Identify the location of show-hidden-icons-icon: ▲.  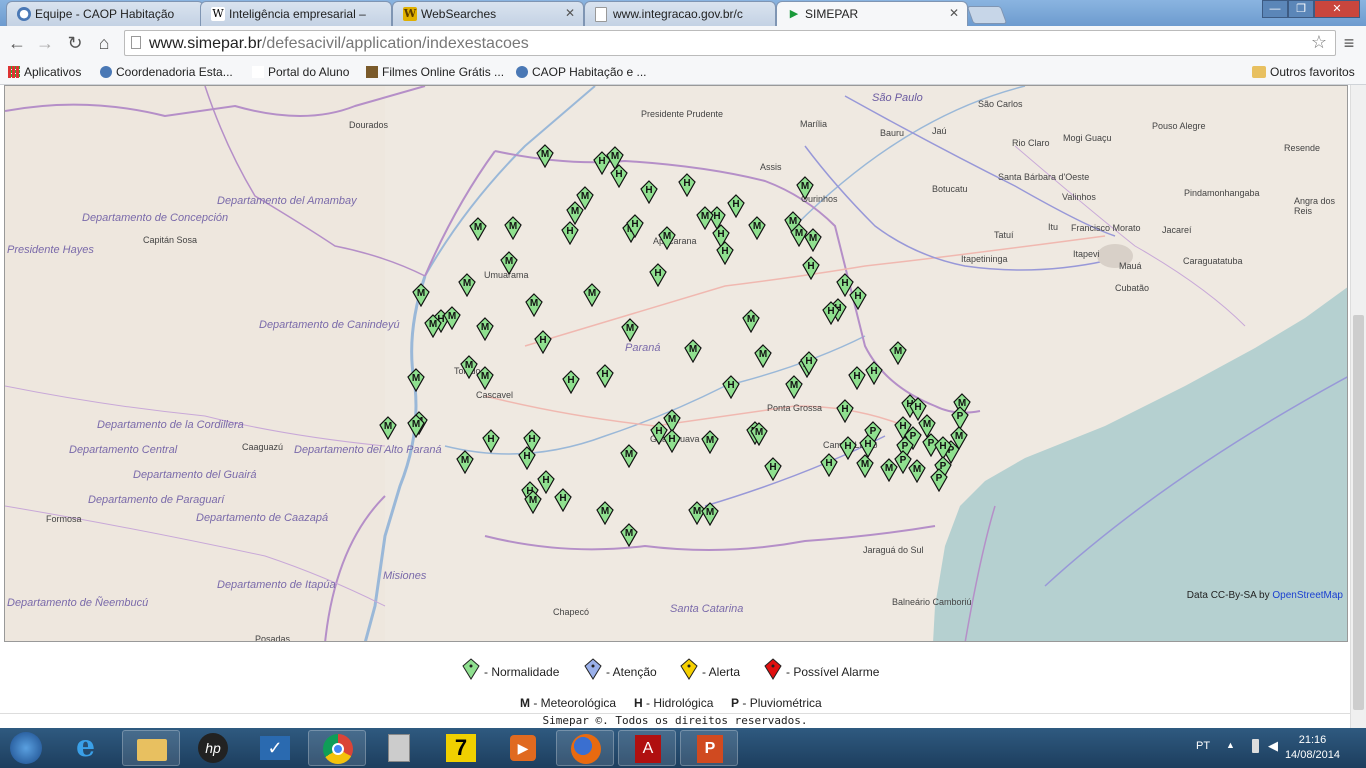
(1230, 745).